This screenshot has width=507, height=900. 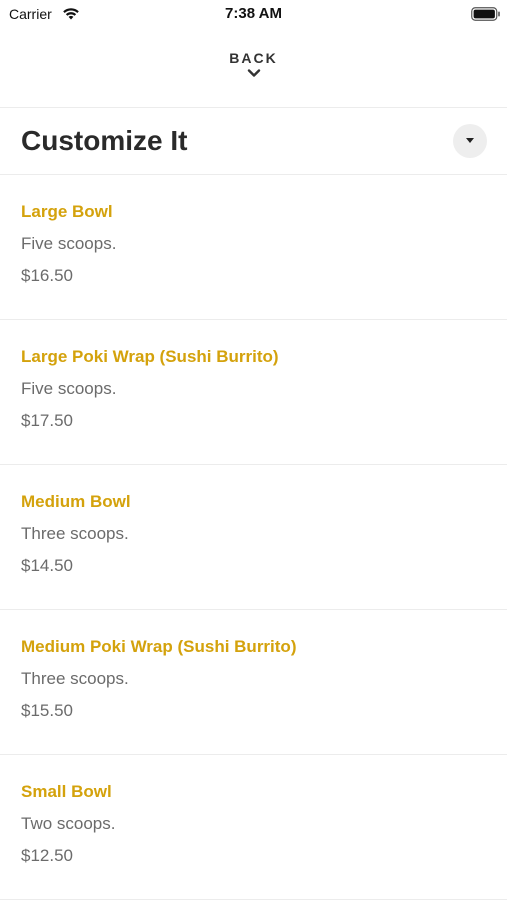 What do you see at coordinates (68, 823) in the screenshot?
I see `option-description: Two scoops.` at bounding box center [68, 823].